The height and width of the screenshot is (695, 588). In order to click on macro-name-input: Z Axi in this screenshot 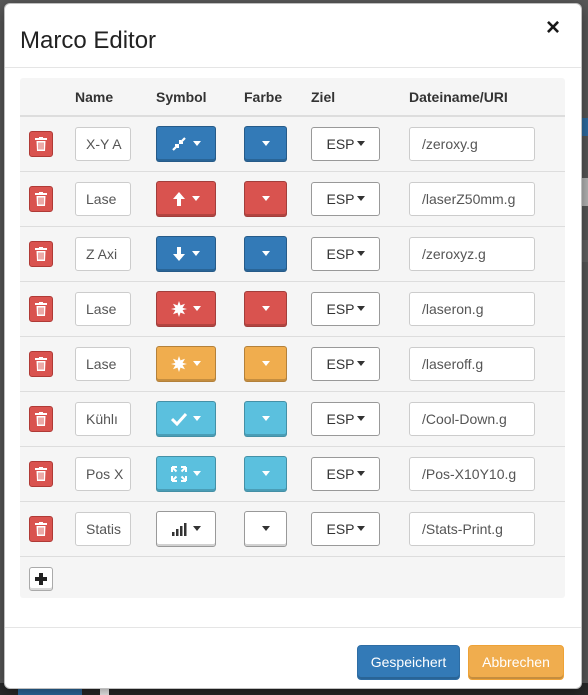, I will do `click(103, 253)`.